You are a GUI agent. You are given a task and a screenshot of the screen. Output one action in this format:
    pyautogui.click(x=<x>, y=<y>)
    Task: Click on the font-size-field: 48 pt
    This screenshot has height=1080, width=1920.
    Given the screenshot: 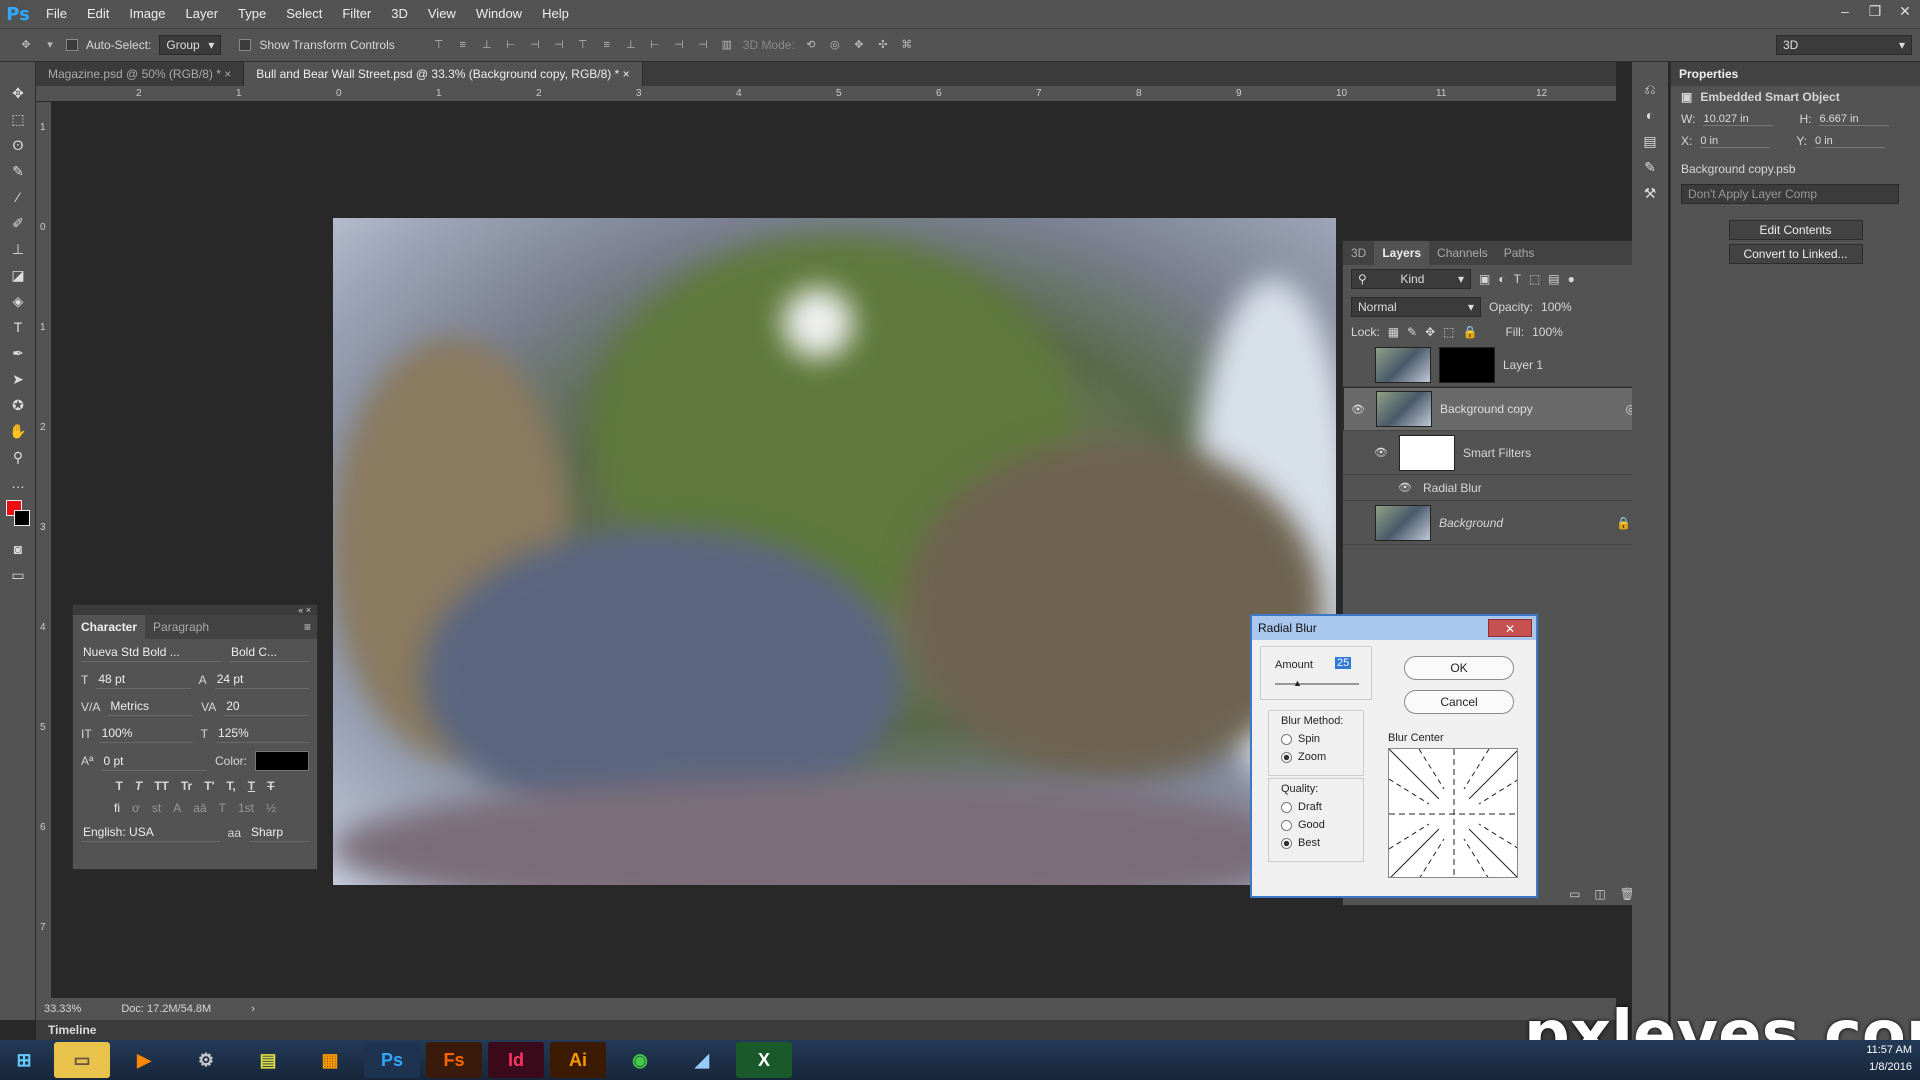 What is the action you would take?
    pyautogui.click(x=143, y=679)
    